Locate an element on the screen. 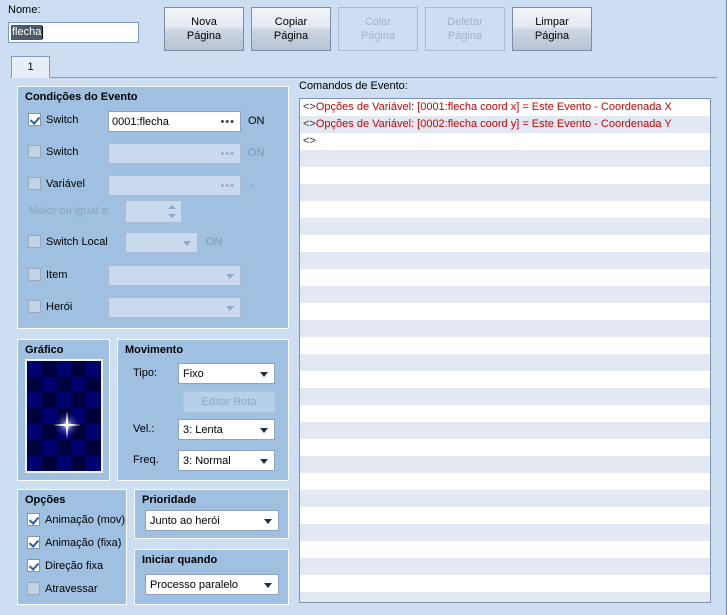  movement-type-combo: Fixo is located at coordinates (226, 373).